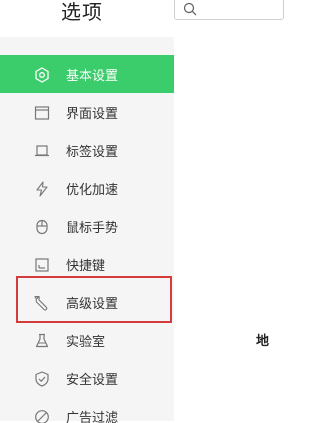  Describe the element at coordinates (92, 380) in the screenshot. I see `sidebar-item-label: 安全设置` at that location.